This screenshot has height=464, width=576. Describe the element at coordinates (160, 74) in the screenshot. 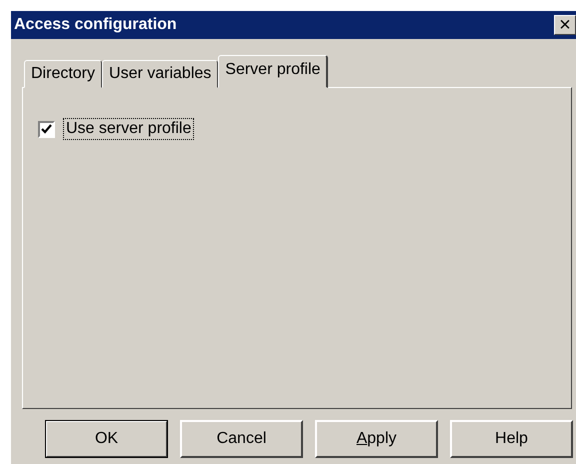

I see `tab: User variables` at that location.